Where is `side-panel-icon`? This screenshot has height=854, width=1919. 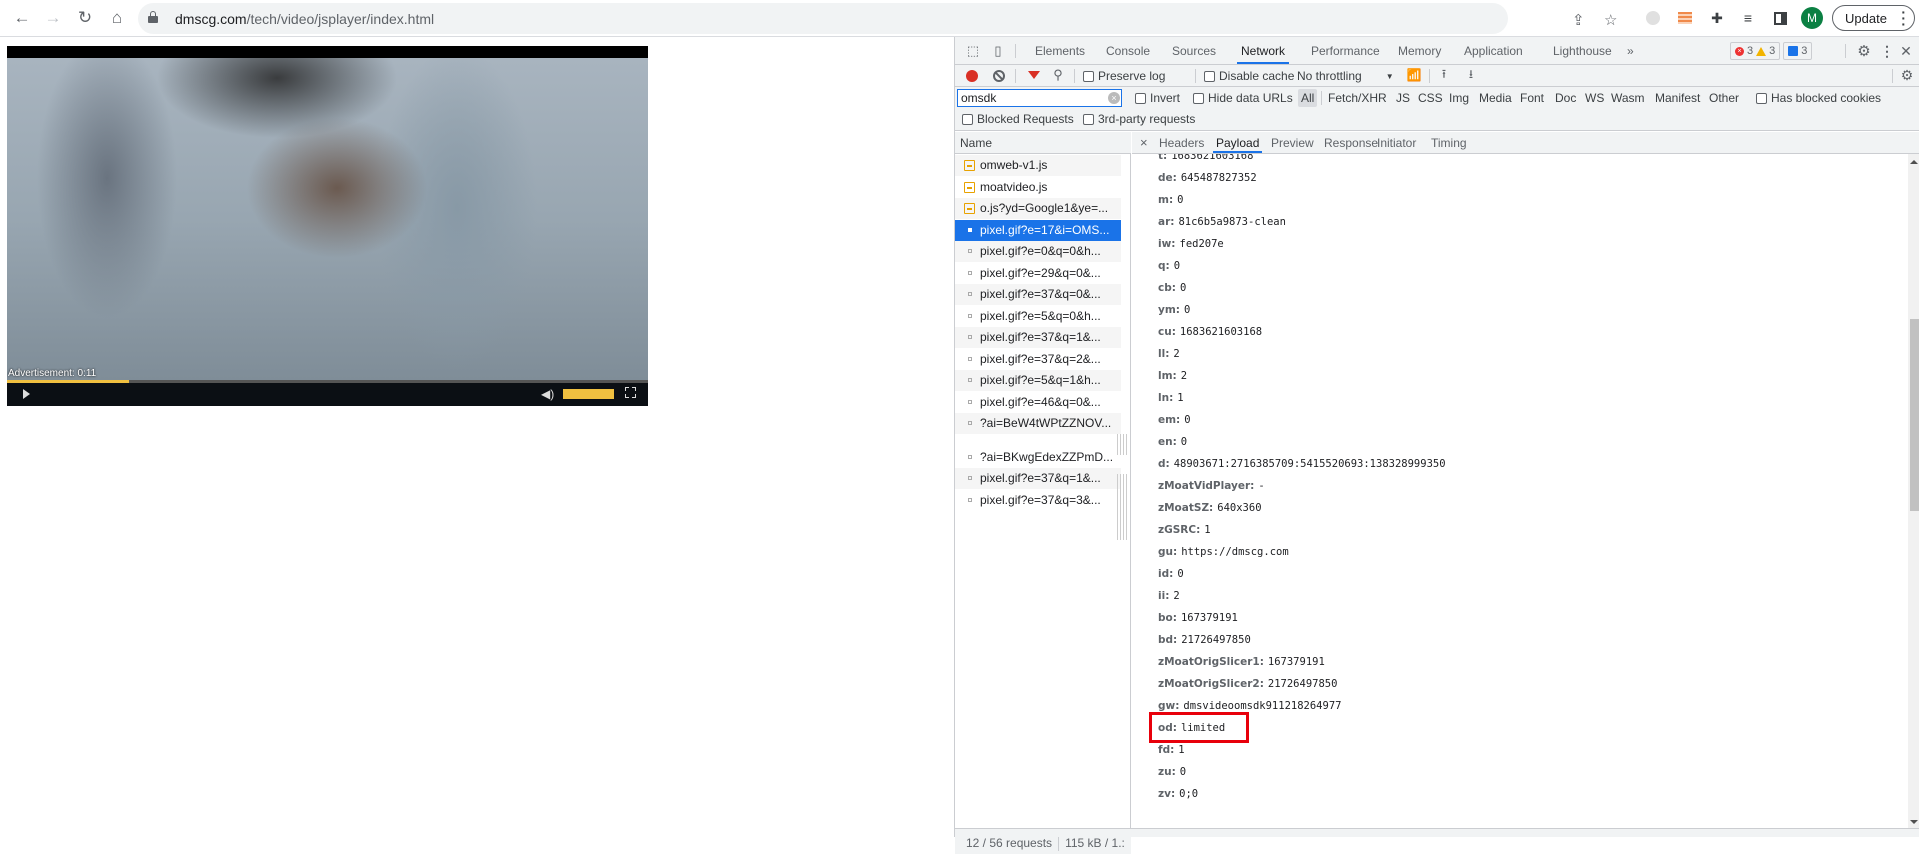 side-panel-icon is located at coordinates (1780, 18).